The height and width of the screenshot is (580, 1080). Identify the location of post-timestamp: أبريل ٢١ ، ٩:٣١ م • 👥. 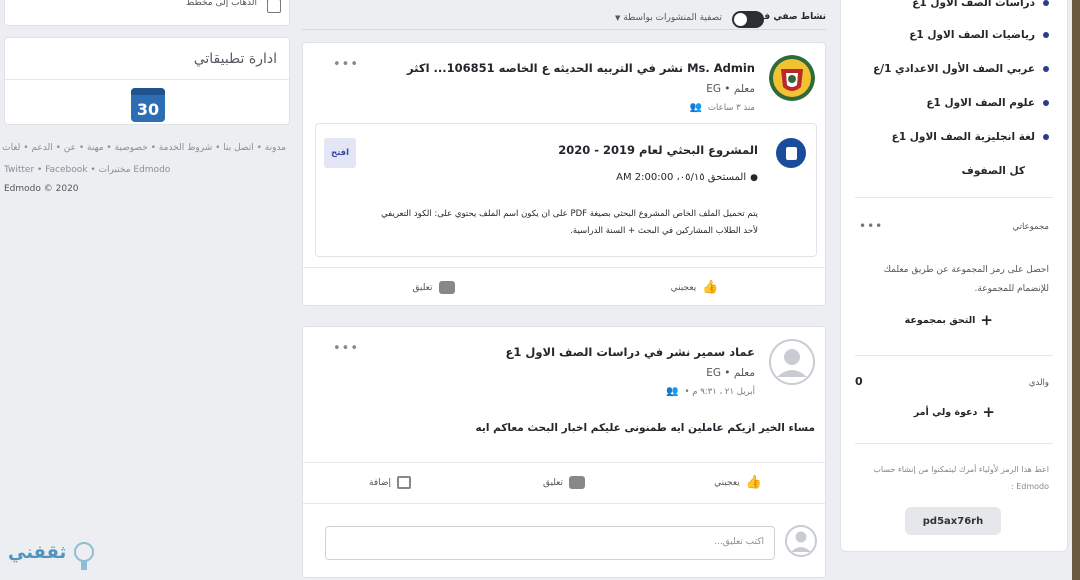
(710, 391).